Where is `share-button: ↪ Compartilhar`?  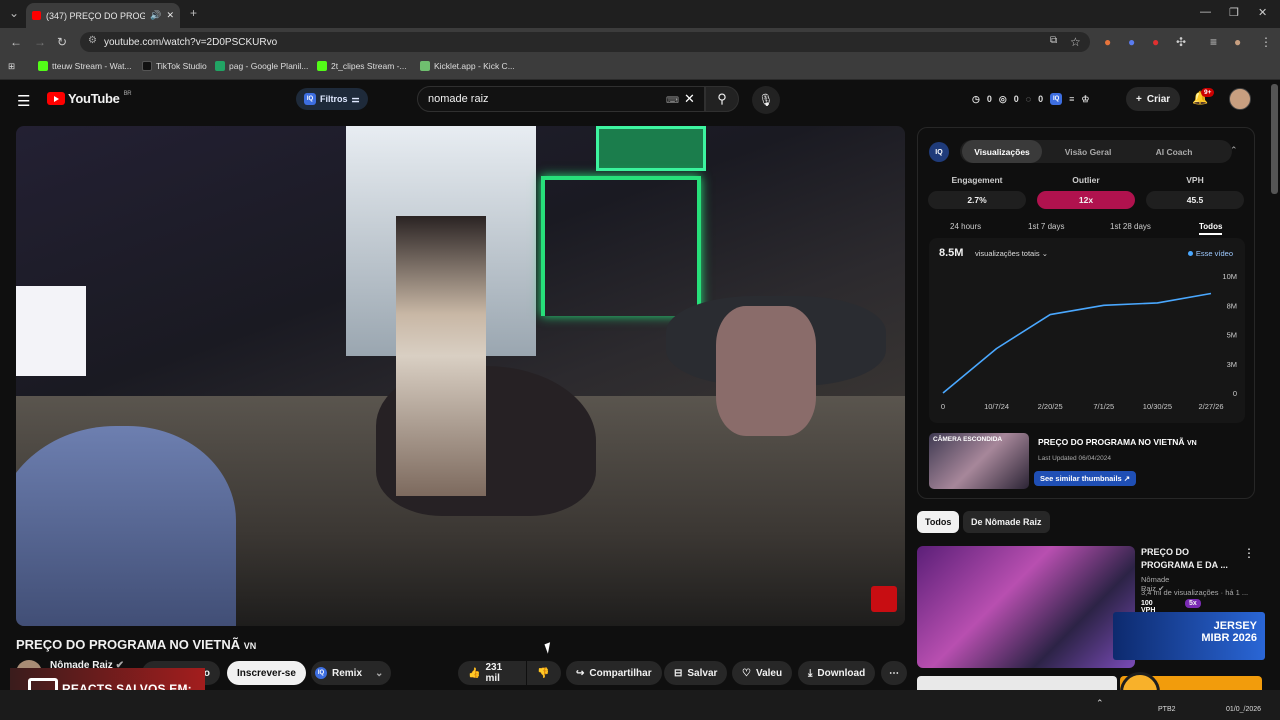
share-button: ↪ Compartilhar is located at coordinates (614, 673).